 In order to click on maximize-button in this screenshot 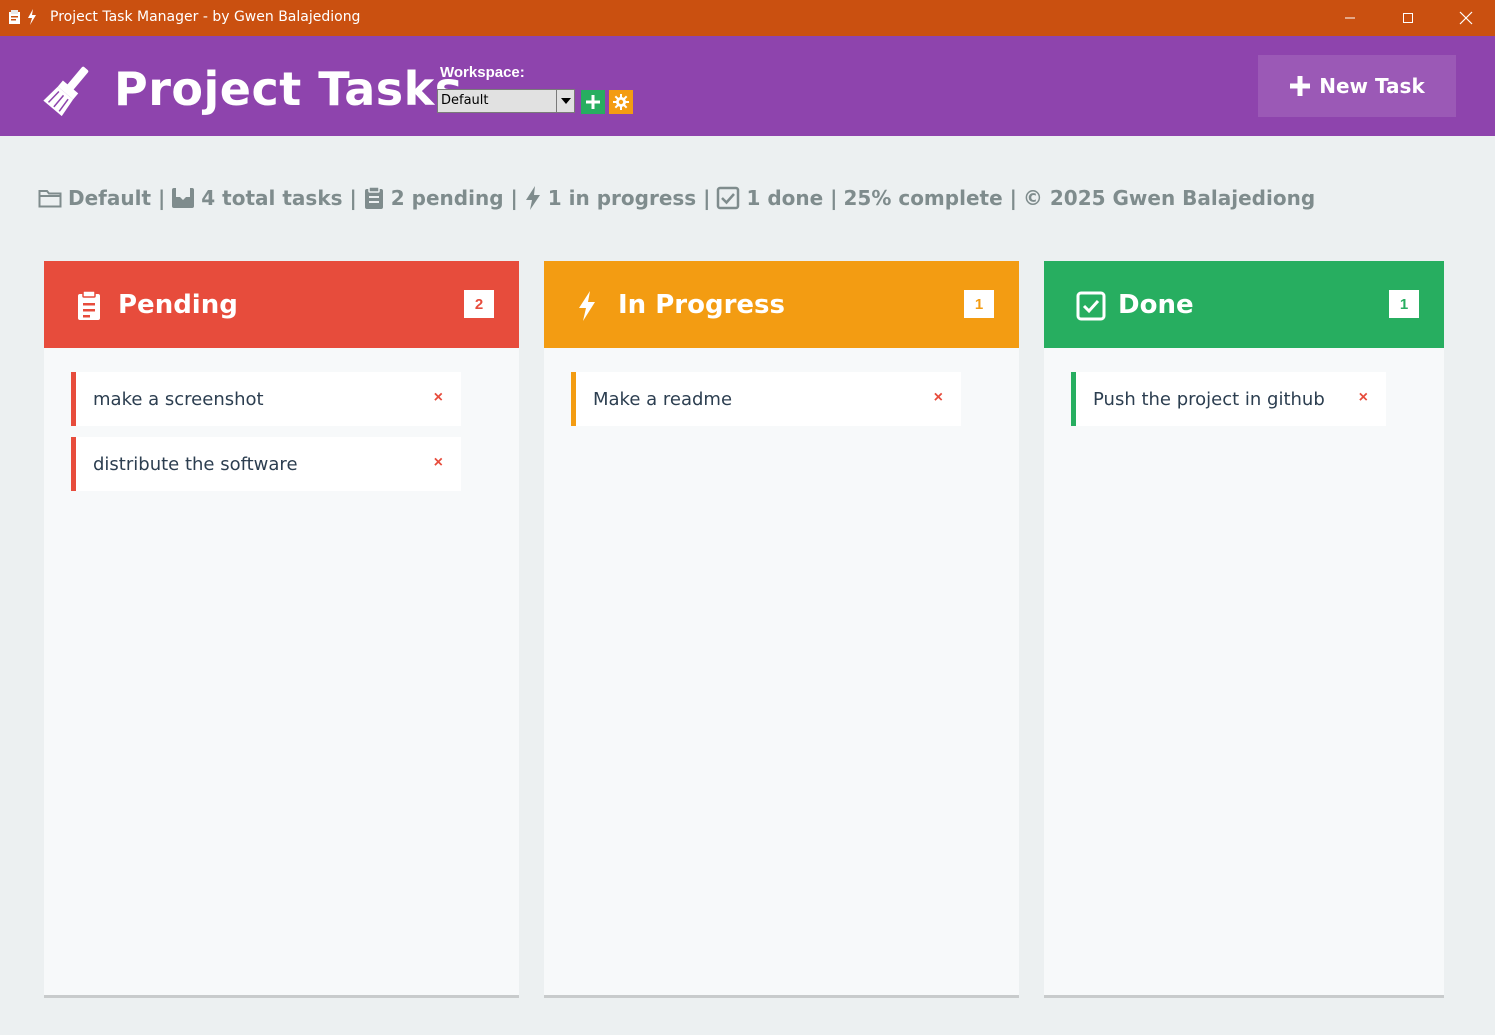, I will do `click(1408, 18)`.